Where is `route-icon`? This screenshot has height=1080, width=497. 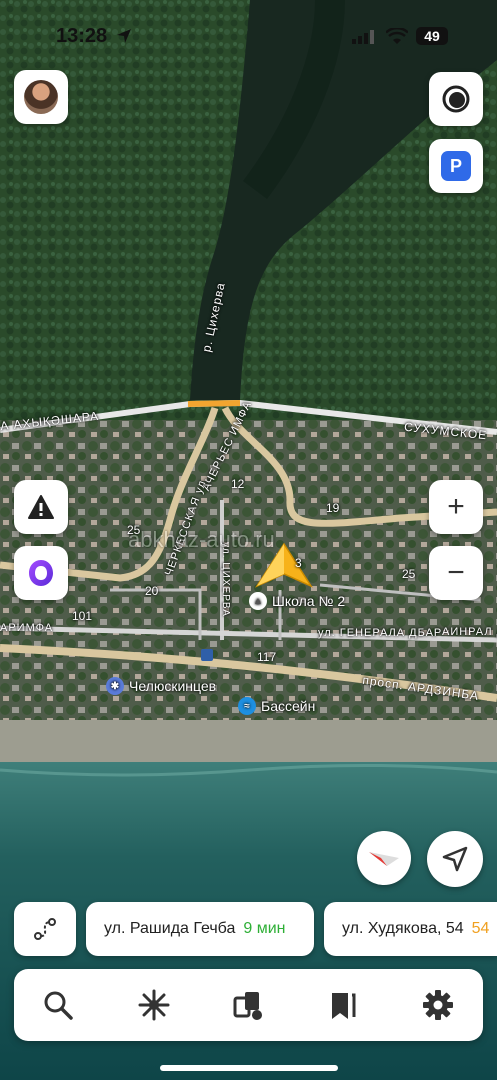 route-icon is located at coordinates (45, 929).